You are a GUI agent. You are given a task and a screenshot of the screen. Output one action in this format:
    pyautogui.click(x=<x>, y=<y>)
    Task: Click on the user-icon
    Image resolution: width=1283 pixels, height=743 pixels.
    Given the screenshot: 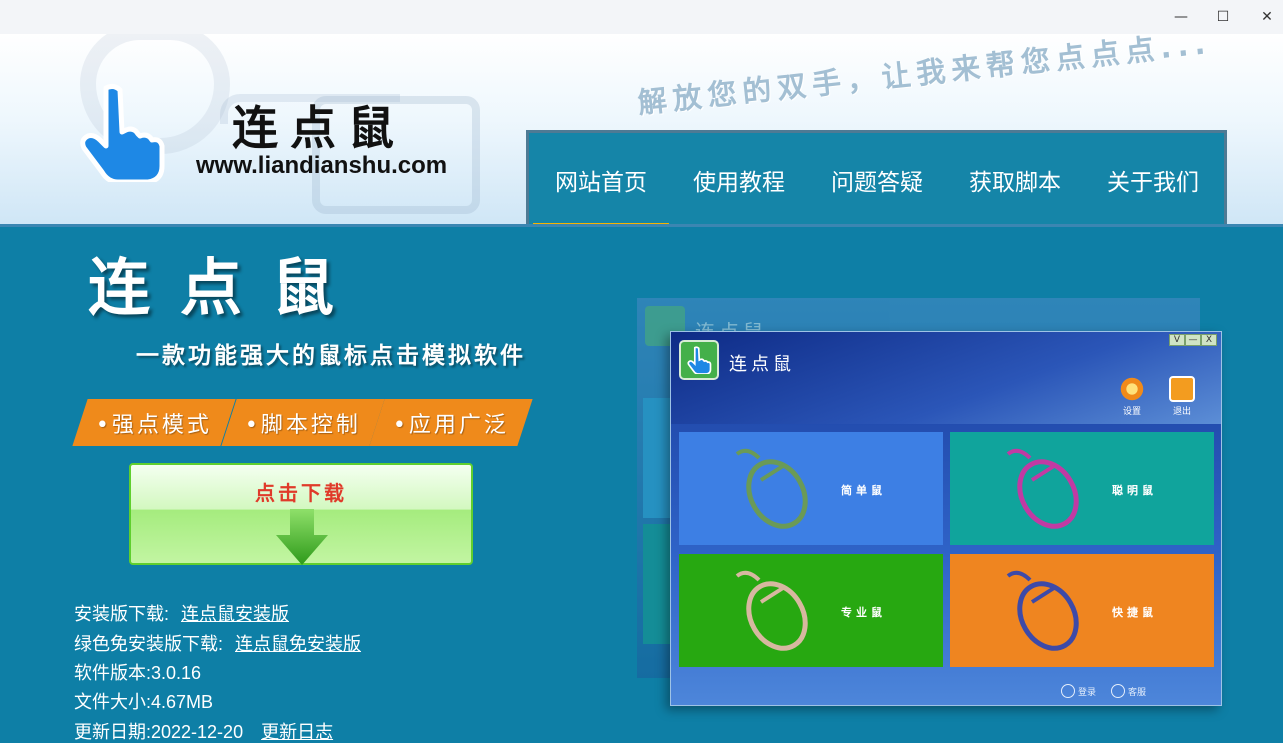 What is the action you would take?
    pyautogui.click(x=1068, y=691)
    